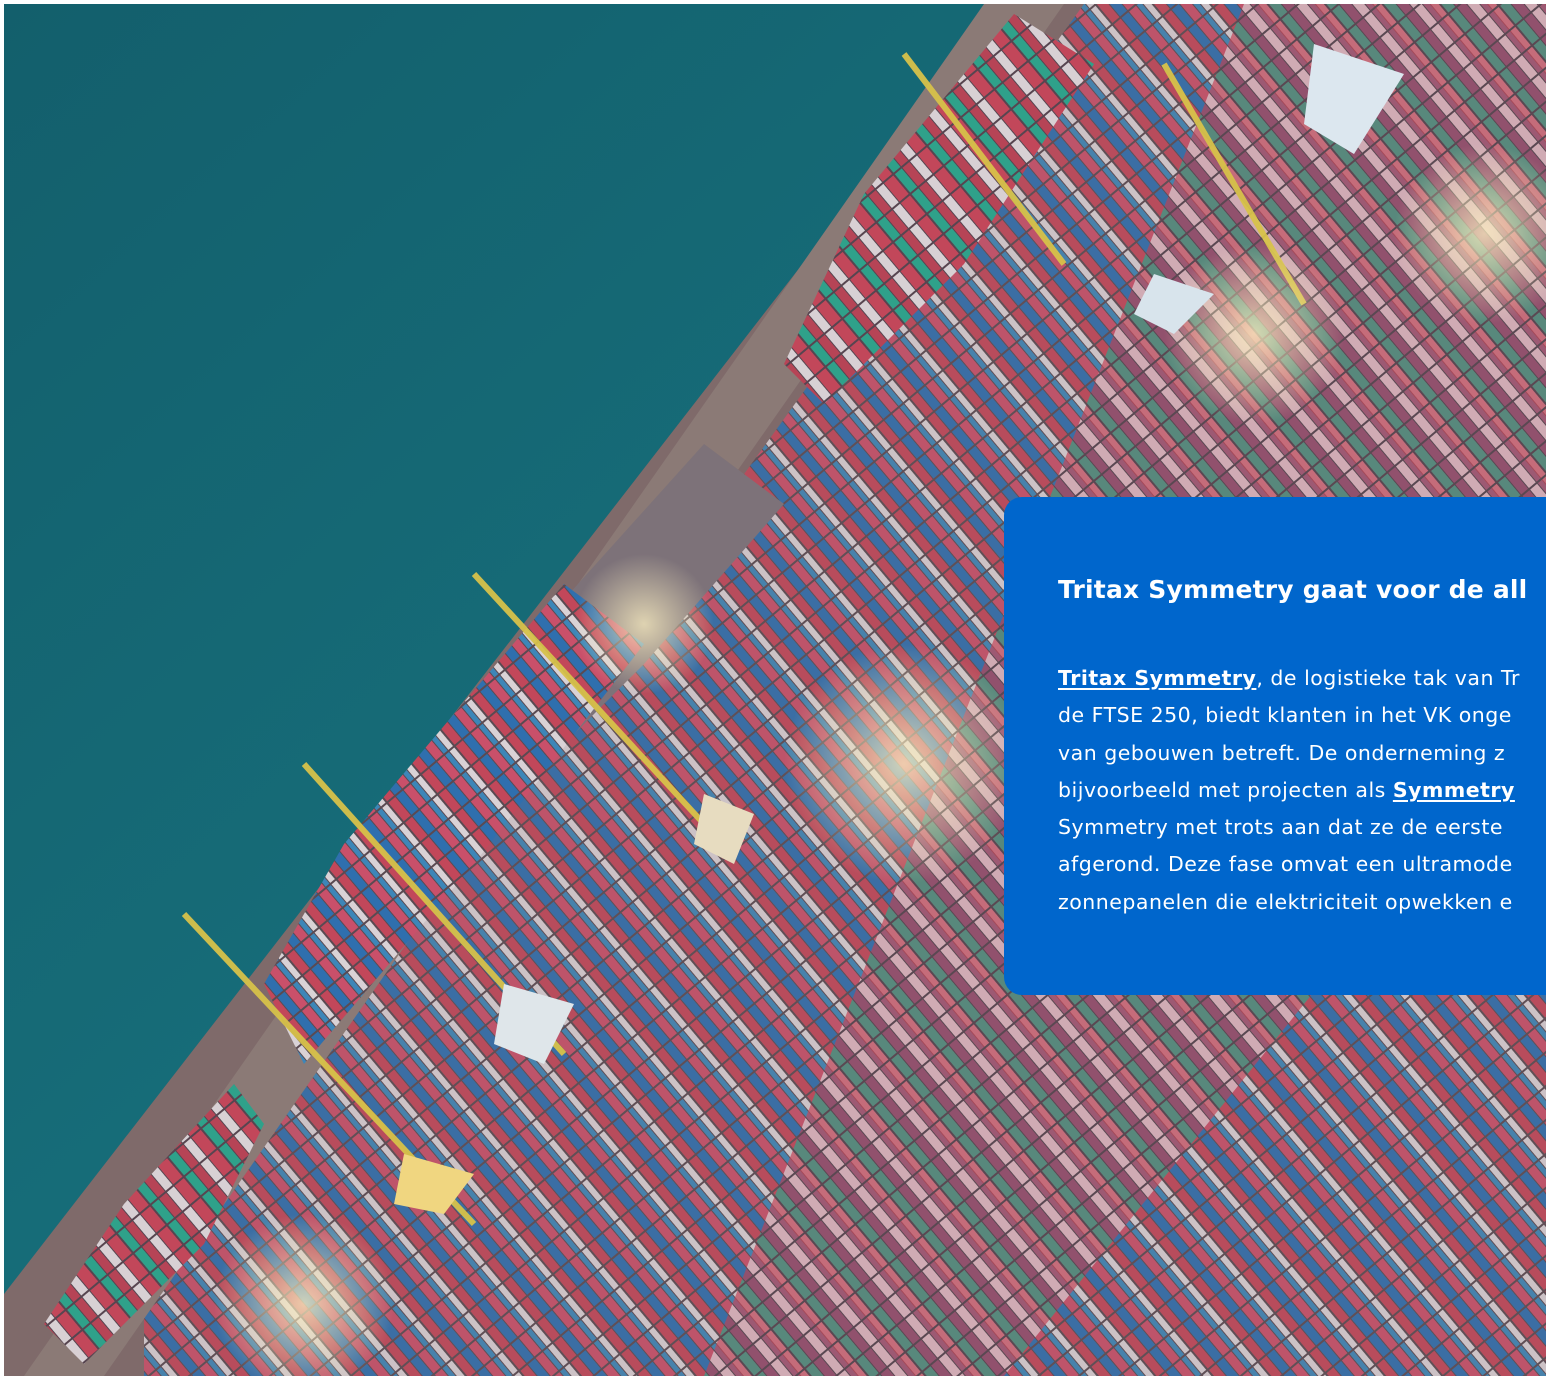  I want to click on symmetry-project-link: Symmetry, so click(1454, 790).